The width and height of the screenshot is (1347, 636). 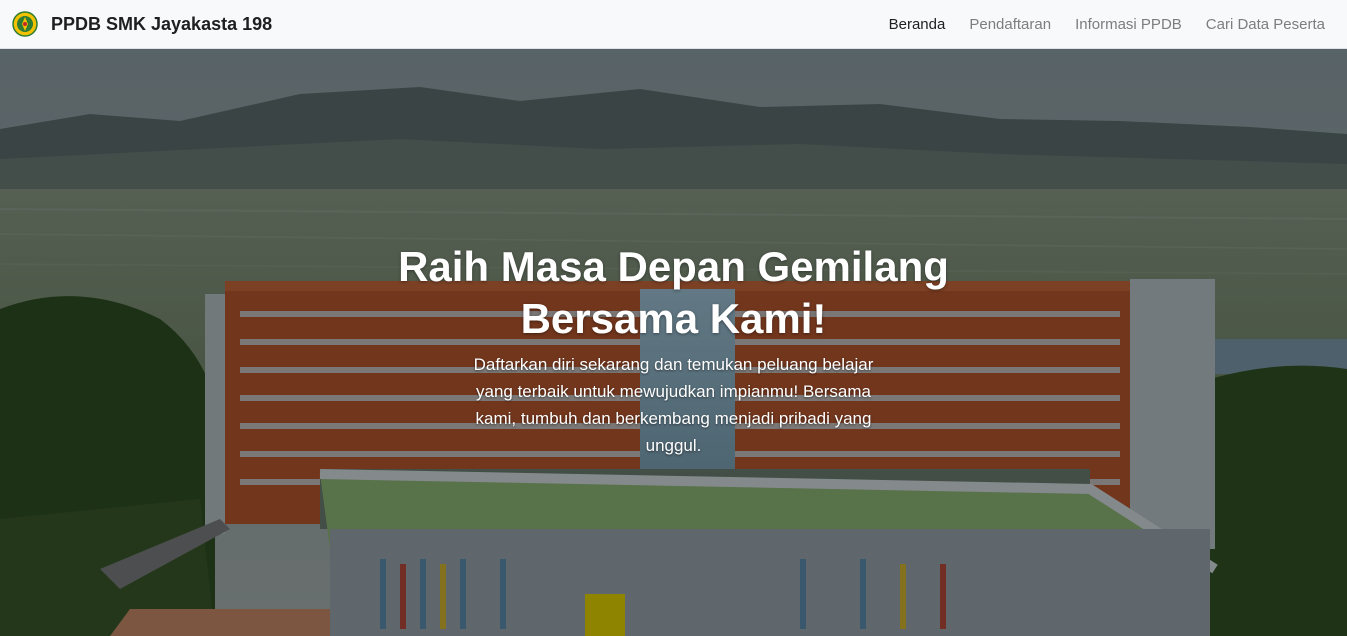 What do you see at coordinates (1265, 24) in the screenshot?
I see `nav-link-cari-data-peserta: Cari Data Peserta` at bounding box center [1265, 24].